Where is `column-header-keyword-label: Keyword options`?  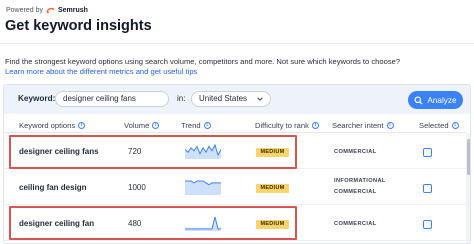 column-header-keyword-label: Keyword options is located at coordinates (47, 125).